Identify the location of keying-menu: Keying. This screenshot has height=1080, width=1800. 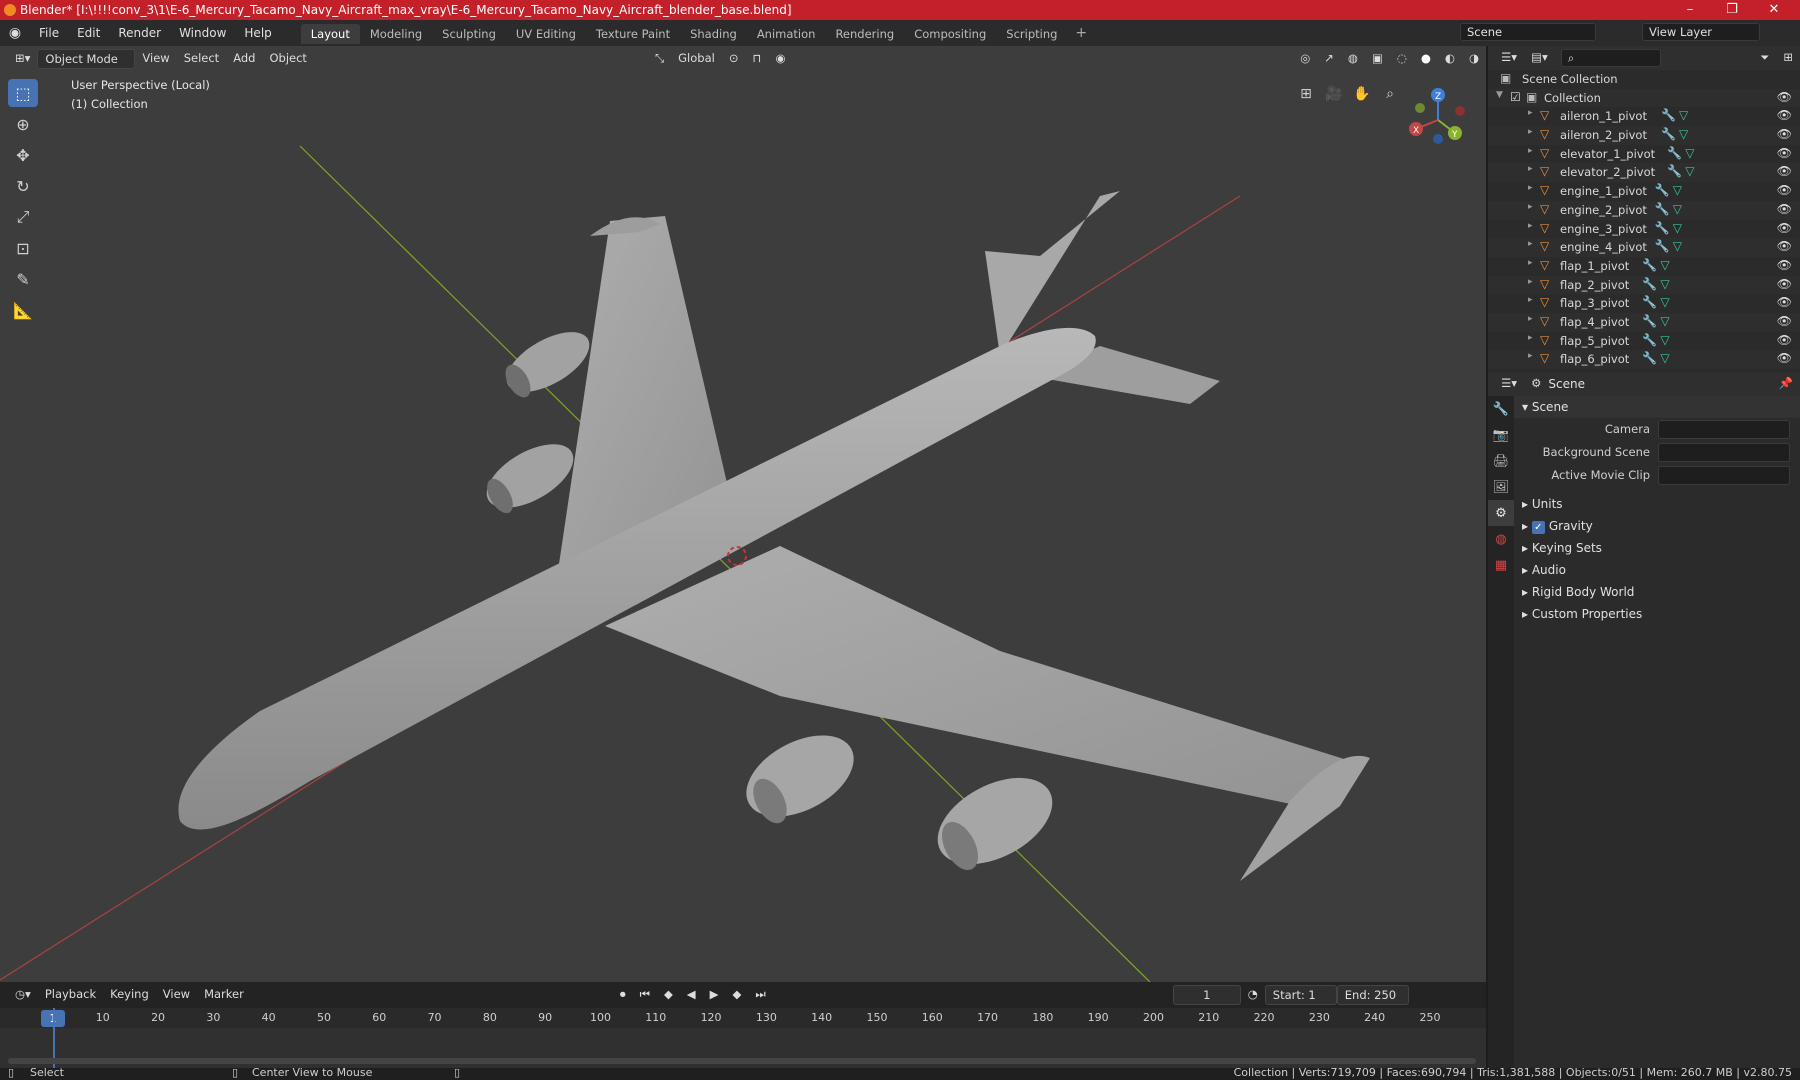
(129, 995).